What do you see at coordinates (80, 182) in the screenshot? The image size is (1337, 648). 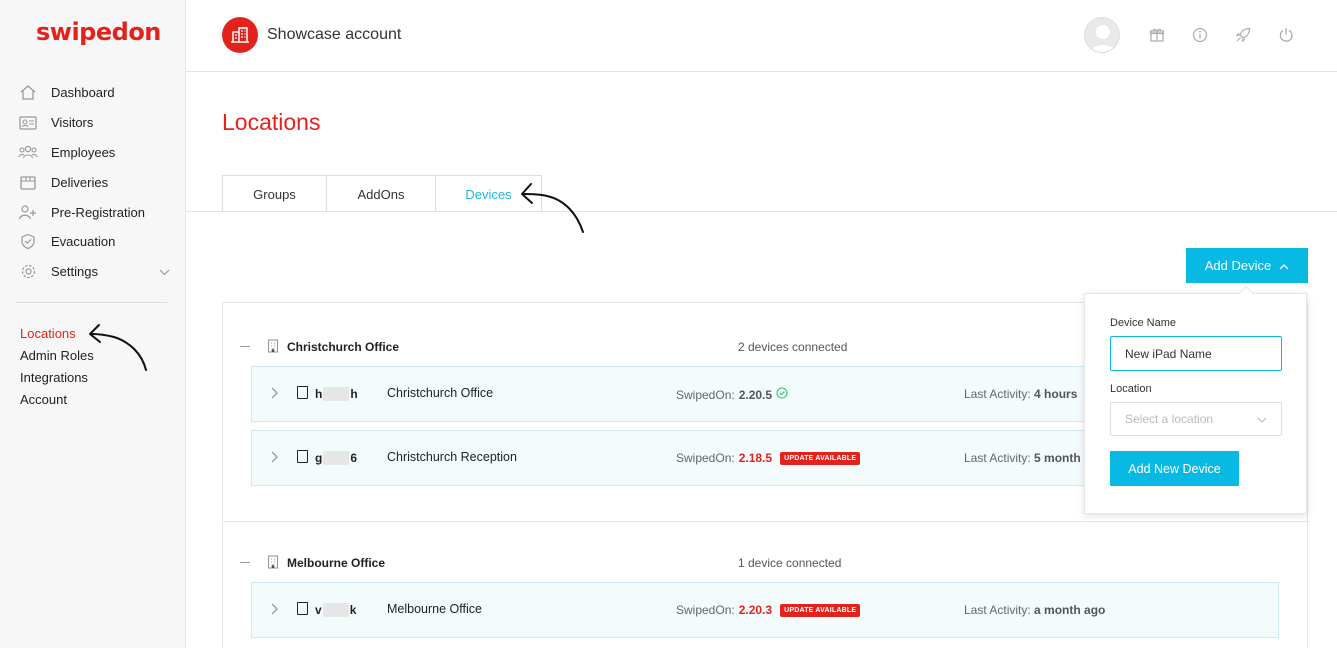 I see `sidebar-item-label: Deliveries` at bounding box center [80, 182].